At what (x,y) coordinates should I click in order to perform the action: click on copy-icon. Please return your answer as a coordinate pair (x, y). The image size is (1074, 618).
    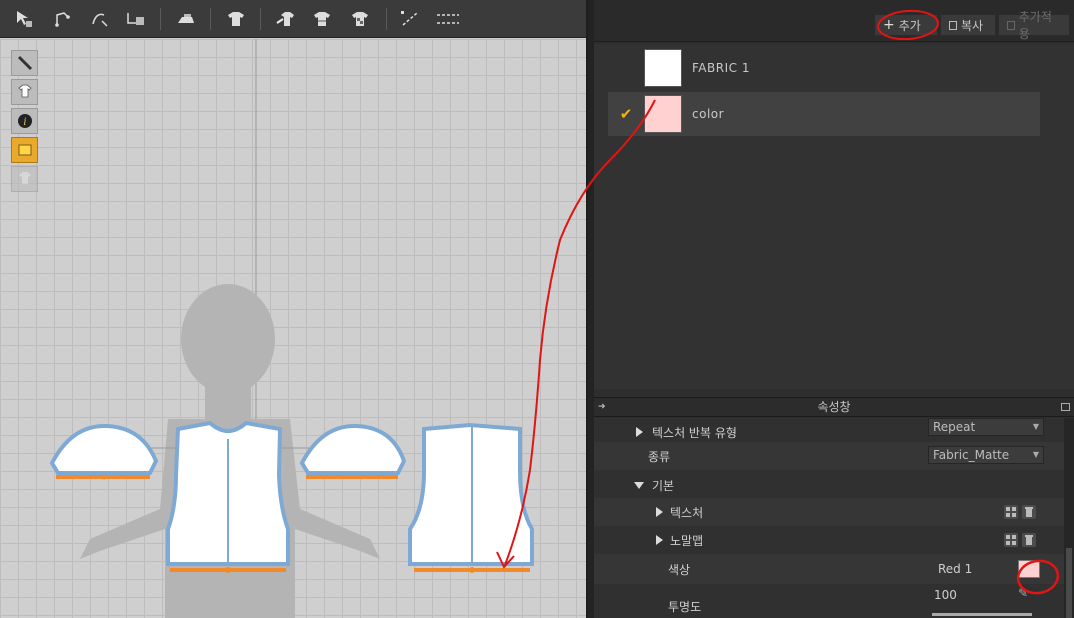
    Looking at the image, I should click on (953, 25).